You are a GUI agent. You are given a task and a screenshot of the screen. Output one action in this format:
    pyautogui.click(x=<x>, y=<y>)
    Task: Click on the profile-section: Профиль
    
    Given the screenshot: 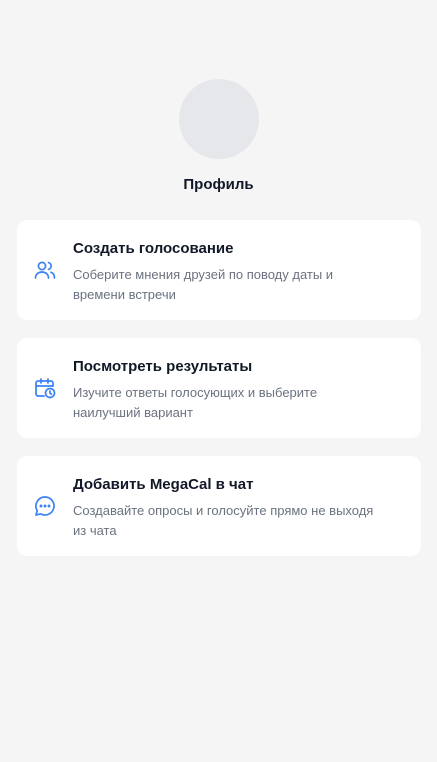 What is the action you would take?
    pyautogui.click(x=218, y=136)
    